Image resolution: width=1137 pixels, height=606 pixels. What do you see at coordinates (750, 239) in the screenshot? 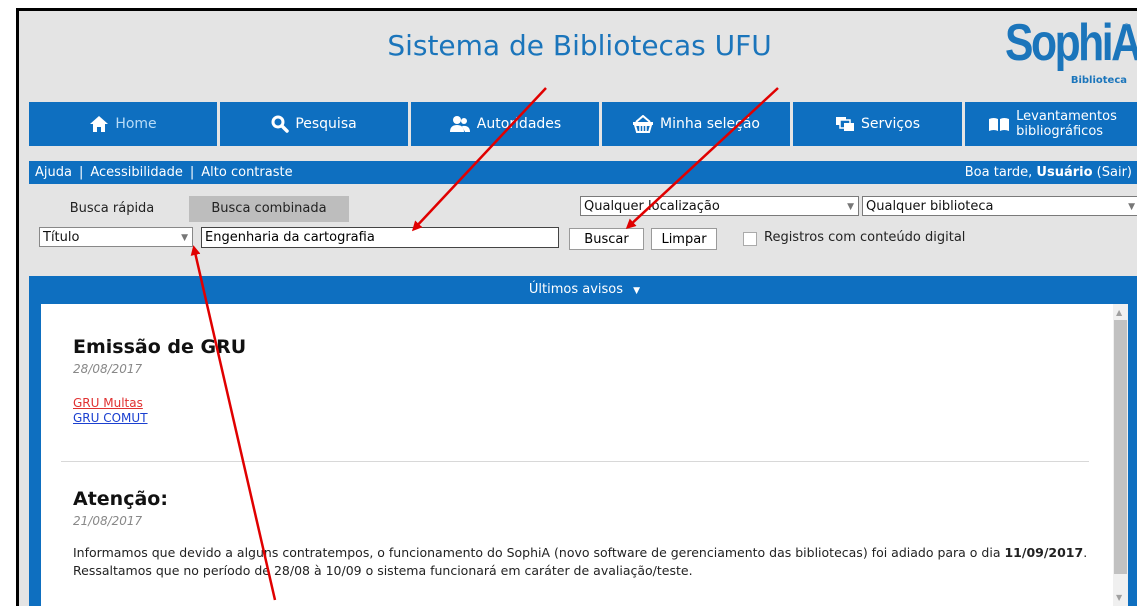
I see `digital-content-checkbox` at bounding box center [750, 239].